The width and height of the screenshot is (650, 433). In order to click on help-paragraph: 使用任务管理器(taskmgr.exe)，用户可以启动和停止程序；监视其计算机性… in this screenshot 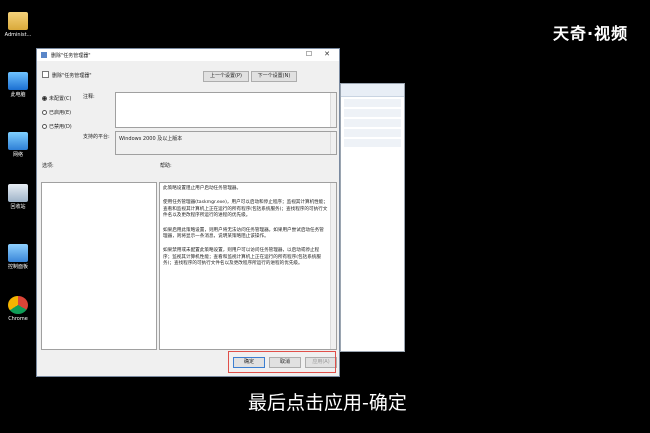, I will do `click(245, 209)`.